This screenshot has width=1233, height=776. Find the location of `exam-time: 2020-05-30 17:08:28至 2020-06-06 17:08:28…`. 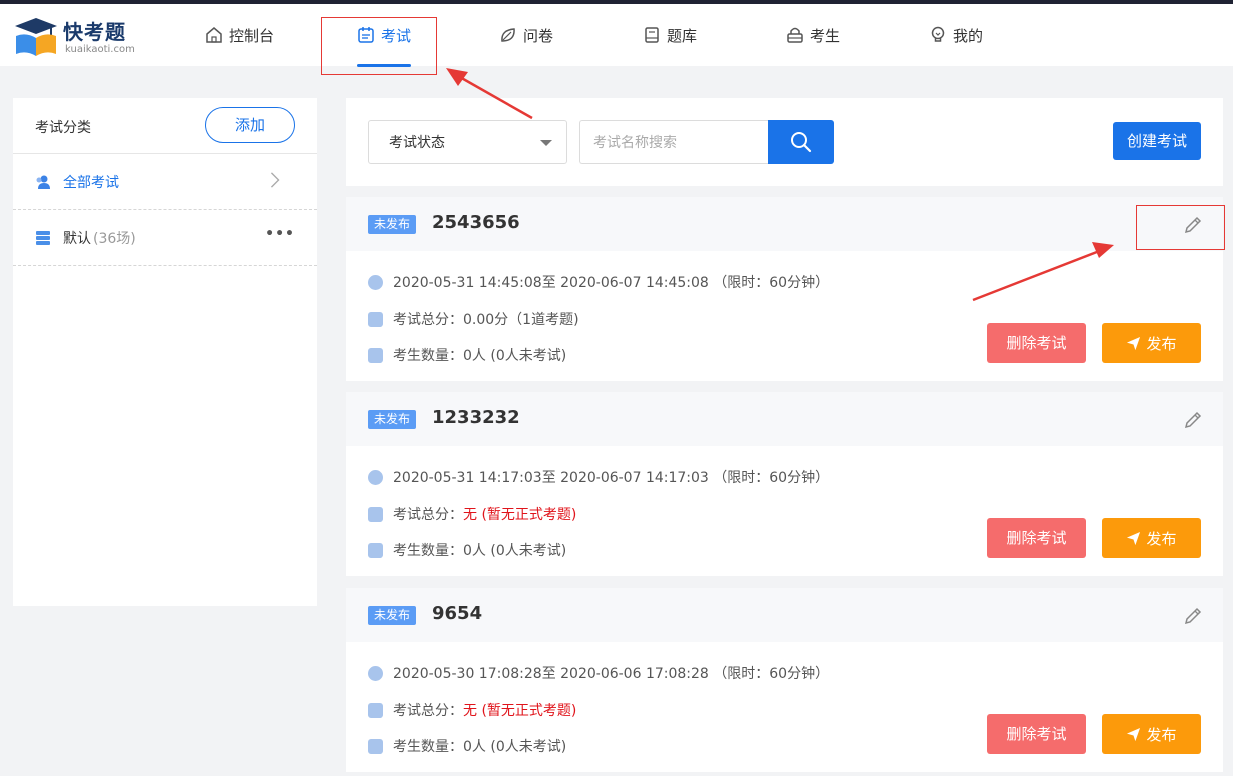

exam-time: 2020-05-30 17:08:28至 2020-06-06 17:08:28… is located at coordinates (611, 674).